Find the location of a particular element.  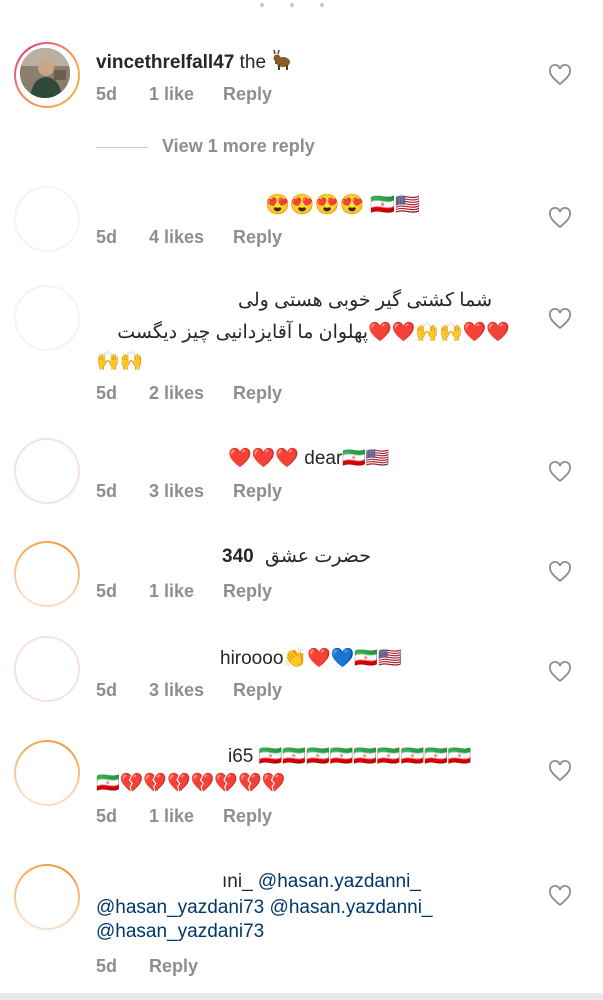

emoji-run: ❤️❤️🙌🙌❤️❤️ is located at coordinates (439, 332).